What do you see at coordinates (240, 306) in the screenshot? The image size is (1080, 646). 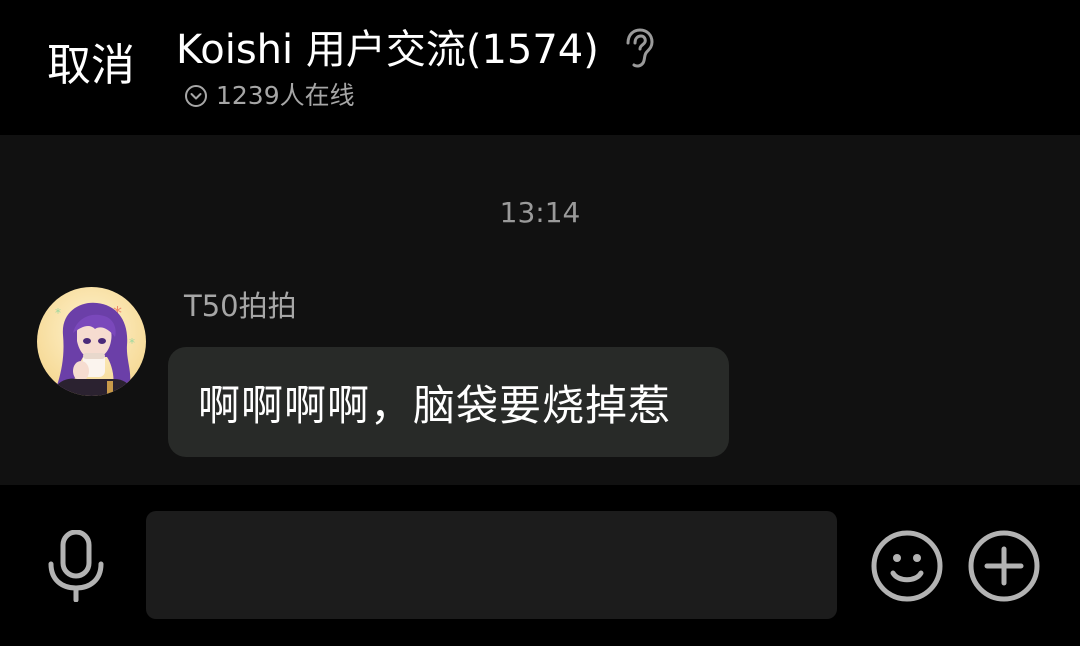 I see `sender-name: T50拍拍` at bounding box center [240, 306].